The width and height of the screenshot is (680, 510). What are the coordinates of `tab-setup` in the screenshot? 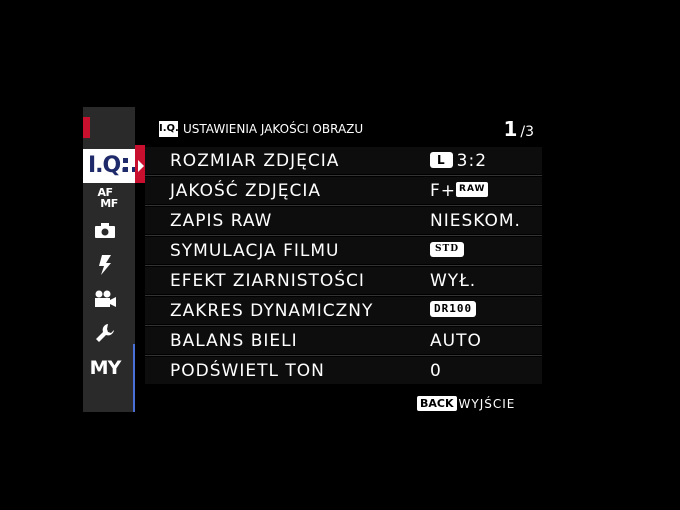 It's located at (105, 335).